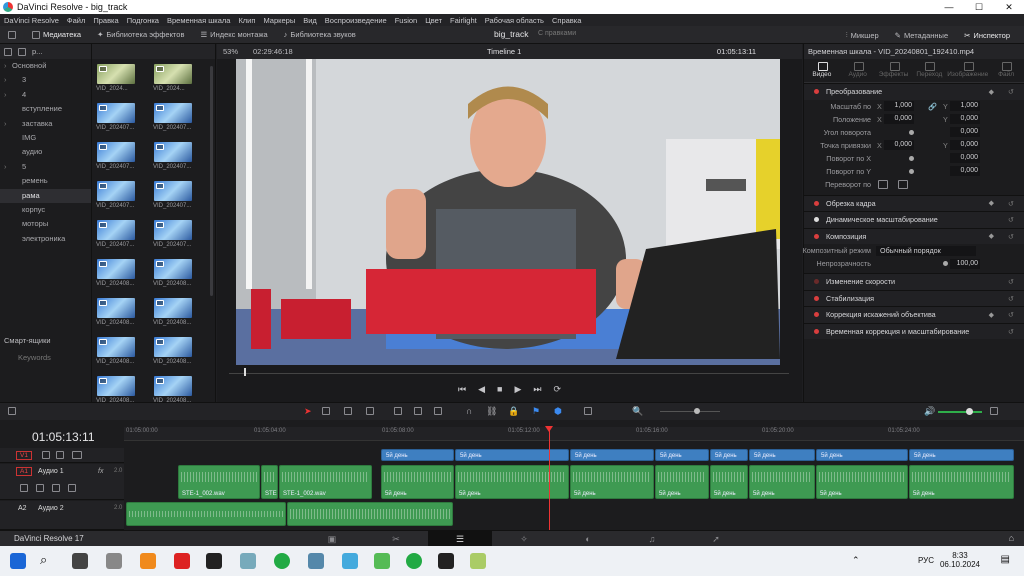 The width and height of the screenshot is (1024, 576). Describe the element at coordinates (396, 539) in the screenshot. I see `cut-page-icon: ✂` at that location.